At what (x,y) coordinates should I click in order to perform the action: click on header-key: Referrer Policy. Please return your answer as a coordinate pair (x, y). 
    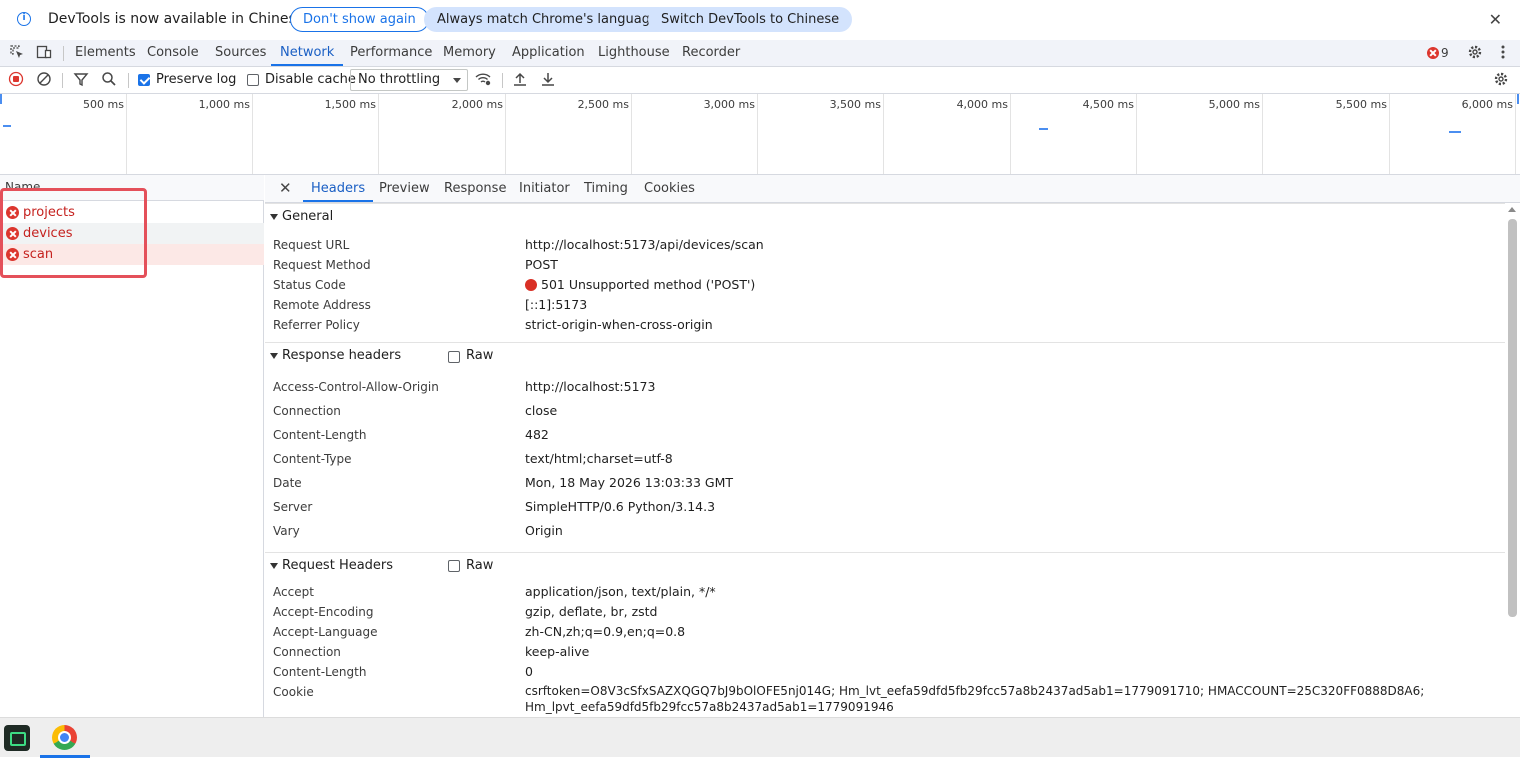
    Looking at the image, I should click on (316, 325).